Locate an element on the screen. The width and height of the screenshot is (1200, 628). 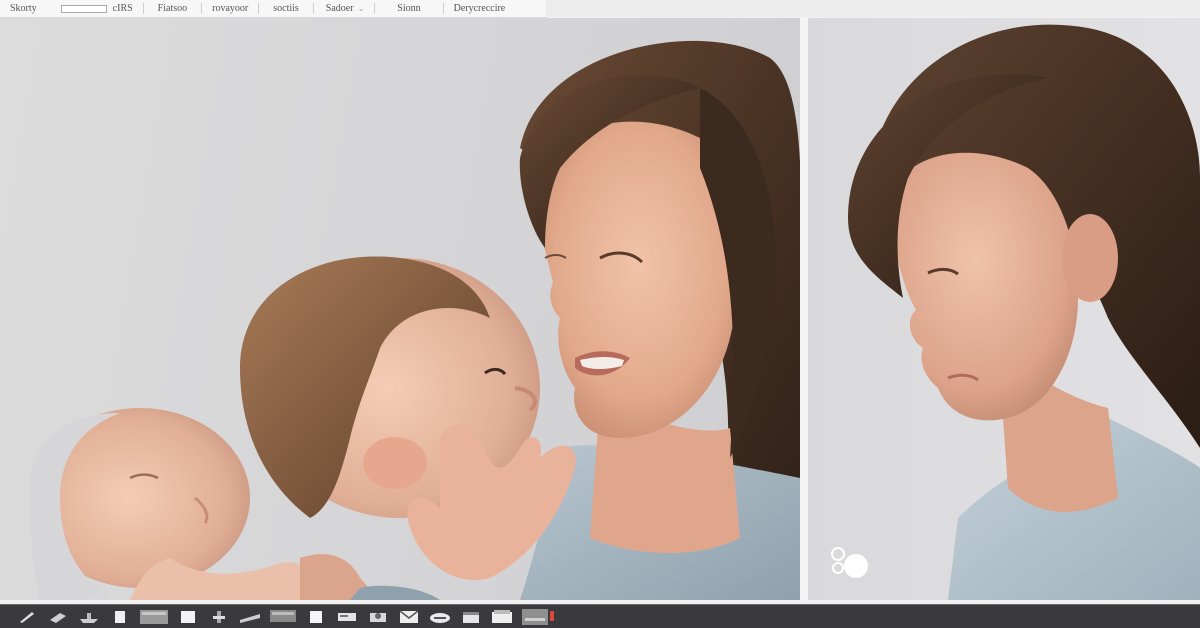
calendar-icon is located at coordinates (471, 617).